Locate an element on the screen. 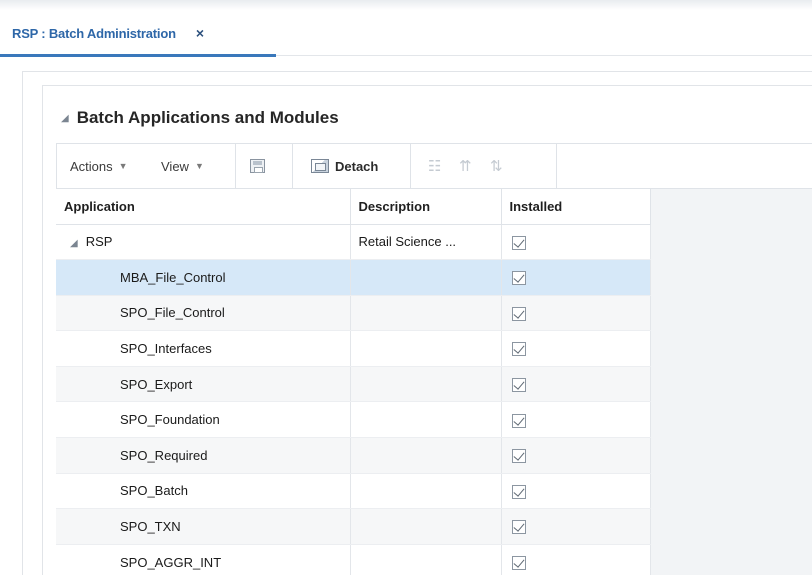 The image size is (812, 575). tab-label: RSP : Batch Administration is located at coordinates (94, 33).